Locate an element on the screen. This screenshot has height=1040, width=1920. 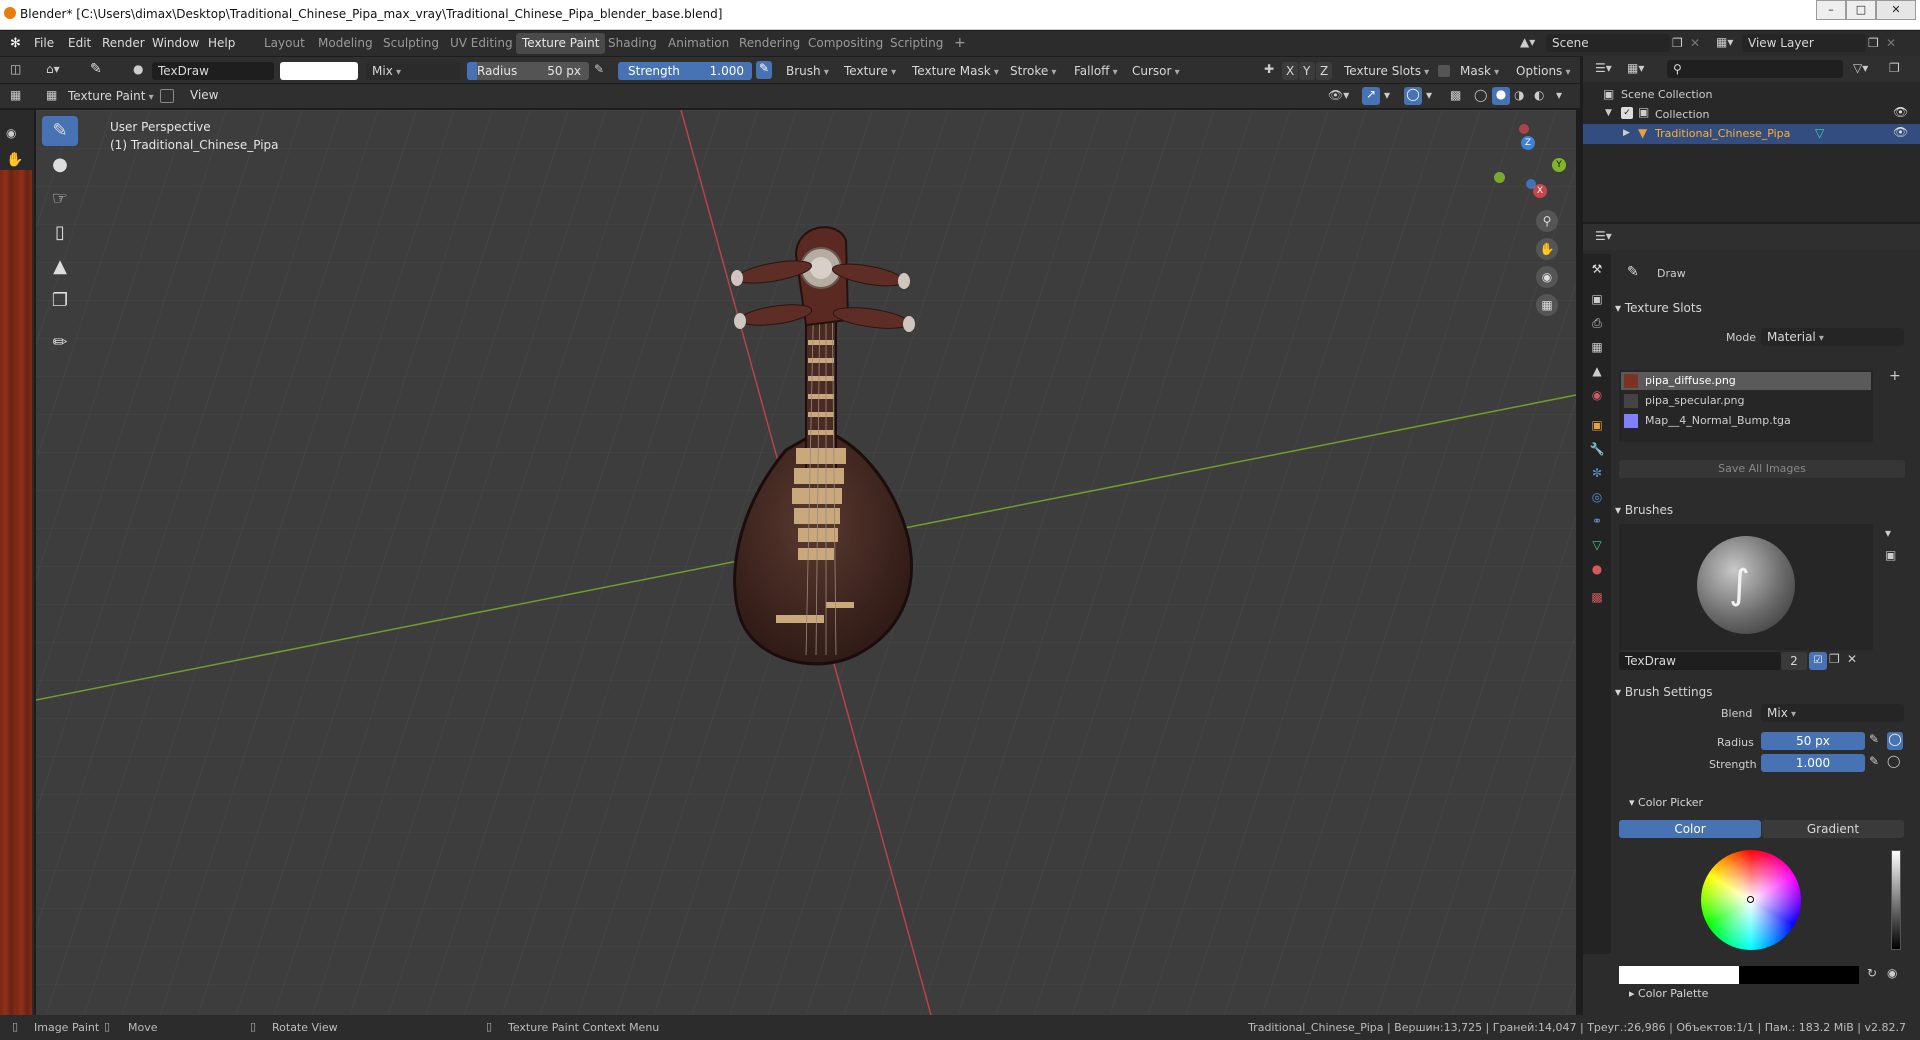
texture-slots-panel-header: ▾ Texture Slots is located at coordinates (1765, 308).